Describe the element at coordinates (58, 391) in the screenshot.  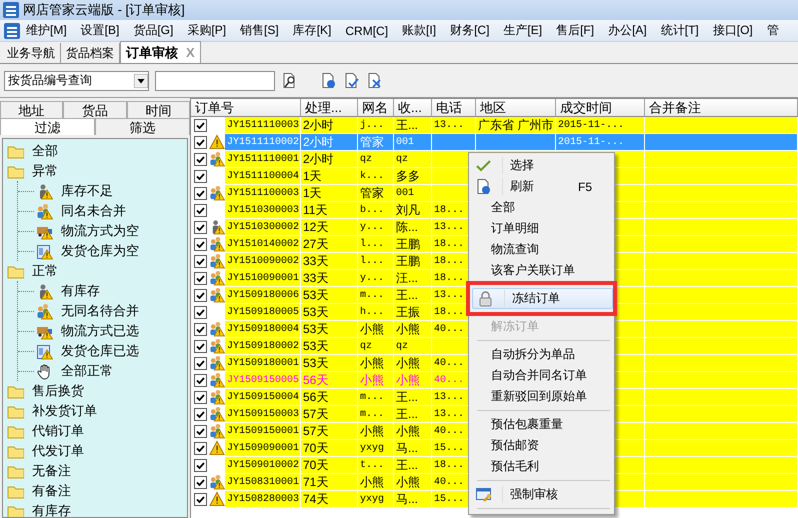
I see `tree-item: 售后换货` at that location.